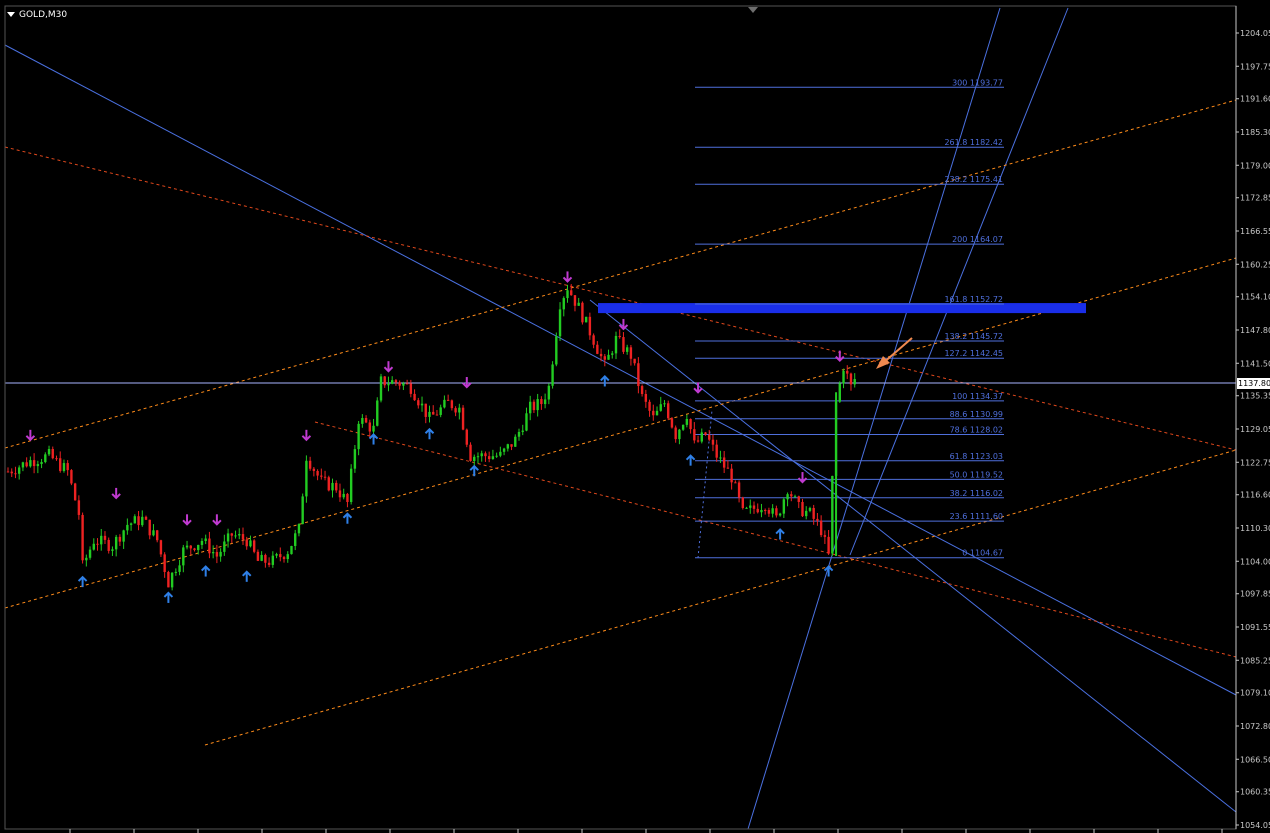 This screenshot has height=833, width=1270. Describe the element at coordinates (976, 516) in the screenshot. I see `fib-level-label: 23.6 1111.60` at that location.